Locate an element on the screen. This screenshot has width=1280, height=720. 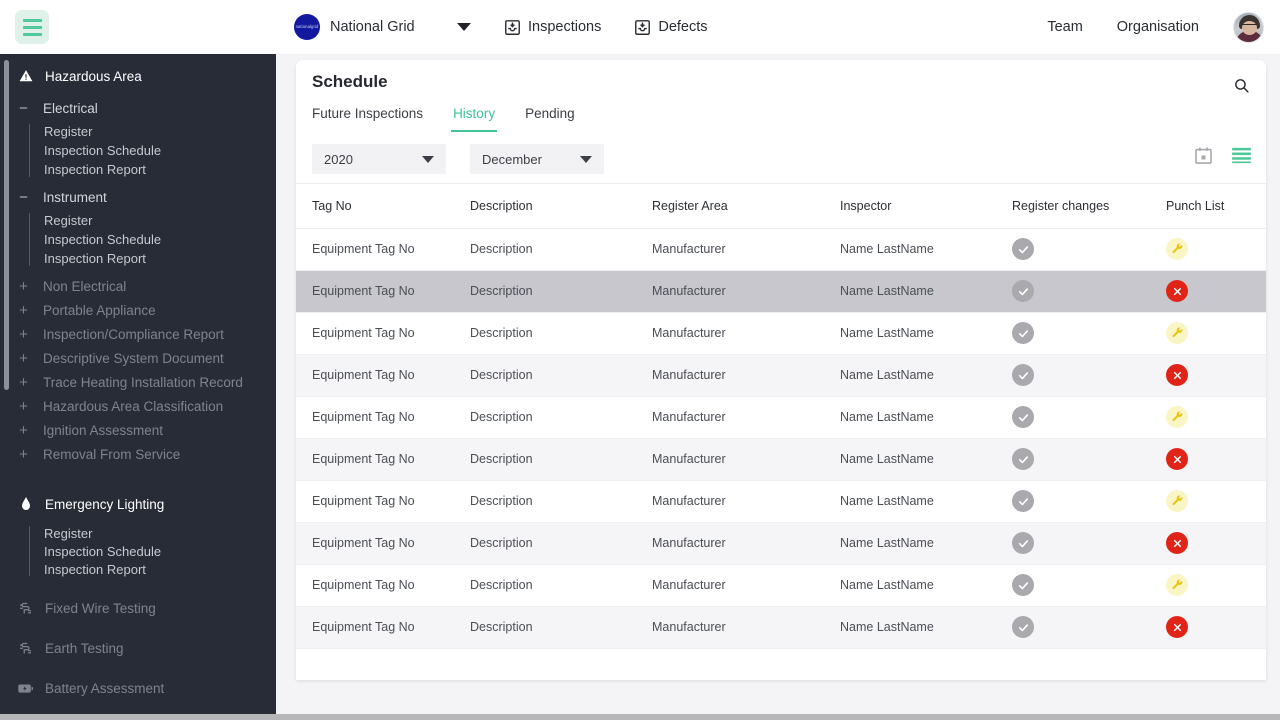
tab-pending: Pending is located at coordinates (550, 117).